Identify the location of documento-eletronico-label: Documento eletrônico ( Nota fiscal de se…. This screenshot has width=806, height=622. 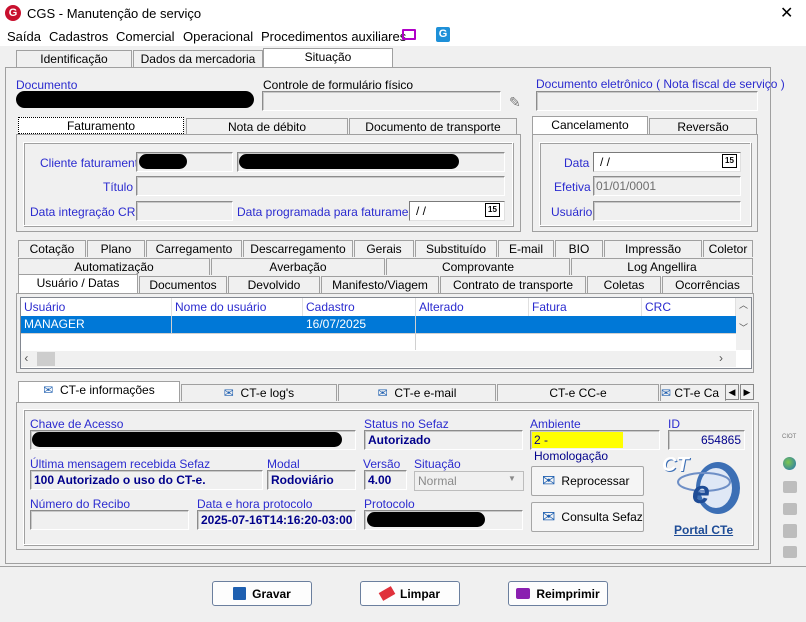
(660, 84).